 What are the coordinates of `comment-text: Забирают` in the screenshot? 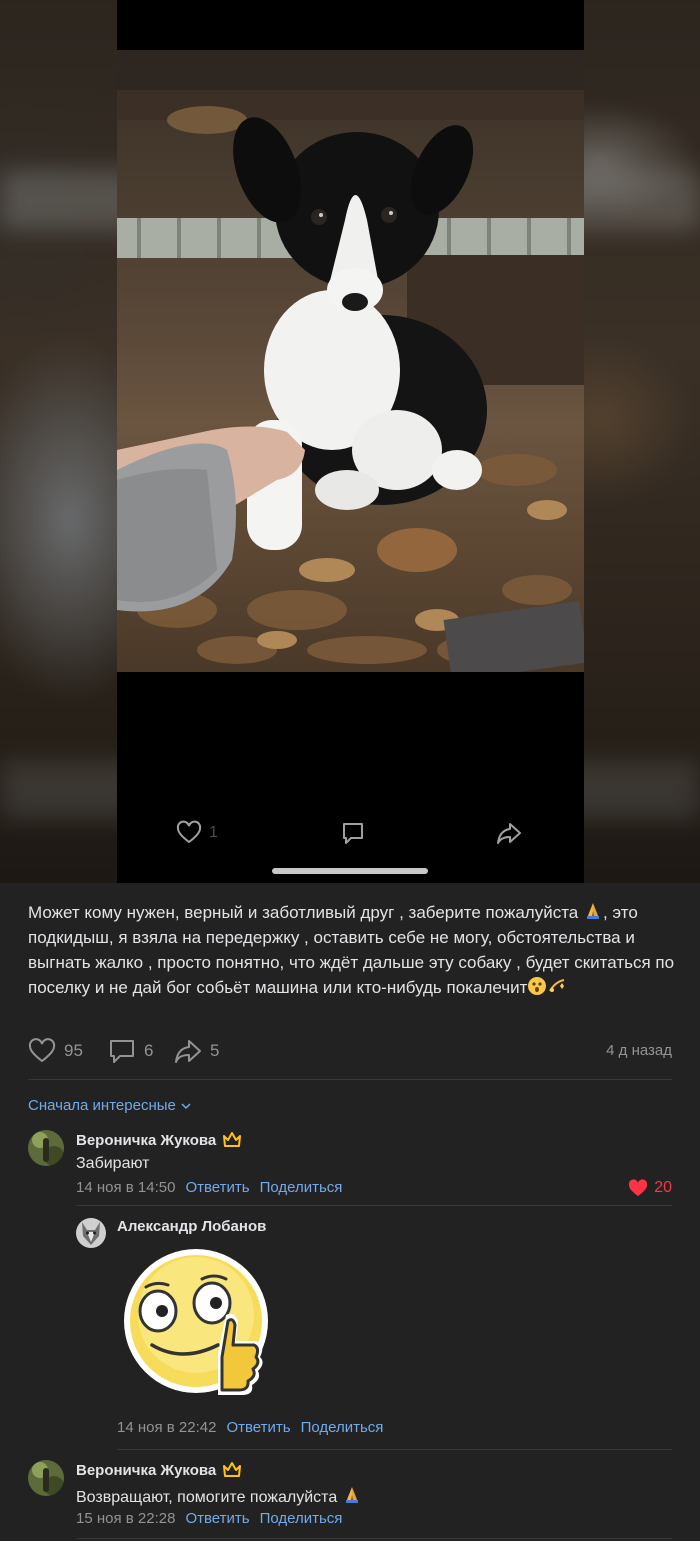 It's located at (113, 1163).